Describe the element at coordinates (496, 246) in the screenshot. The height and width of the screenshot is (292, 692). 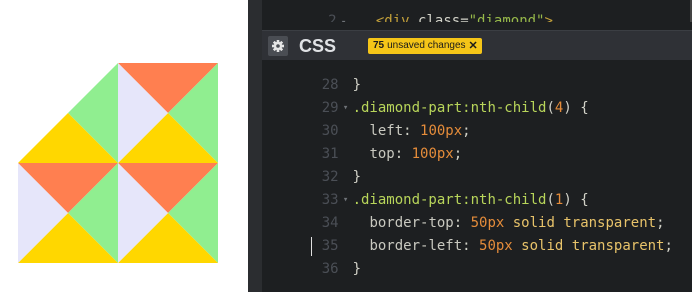
I see `css-value-number: 50px` at that location.